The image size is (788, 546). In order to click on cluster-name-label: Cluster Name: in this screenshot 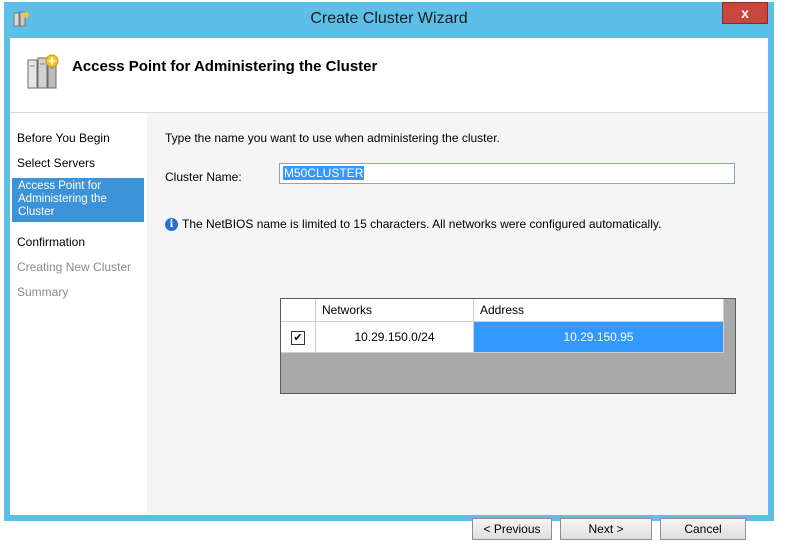, I will do `click(203, 177)`.